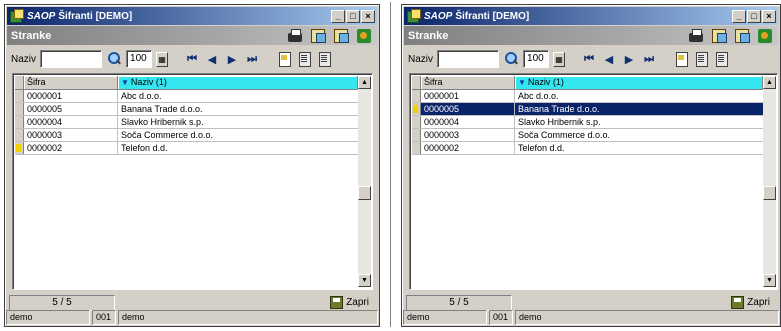 Image resolution: width=781 pixels, height=331 pixels. I want to click on table-row-selected: 0000005 Banana Trade d.o.o., so click(587, 109).